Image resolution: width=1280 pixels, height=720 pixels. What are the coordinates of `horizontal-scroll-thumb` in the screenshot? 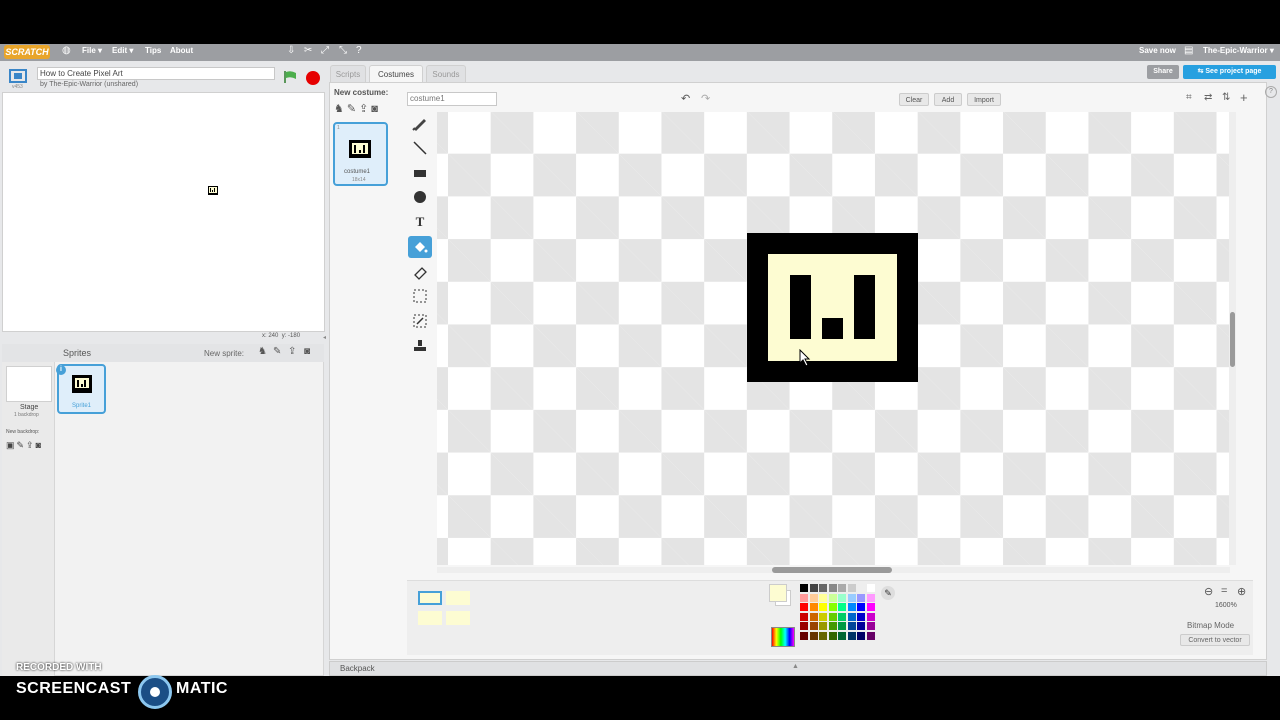 It's located at (832, 570).